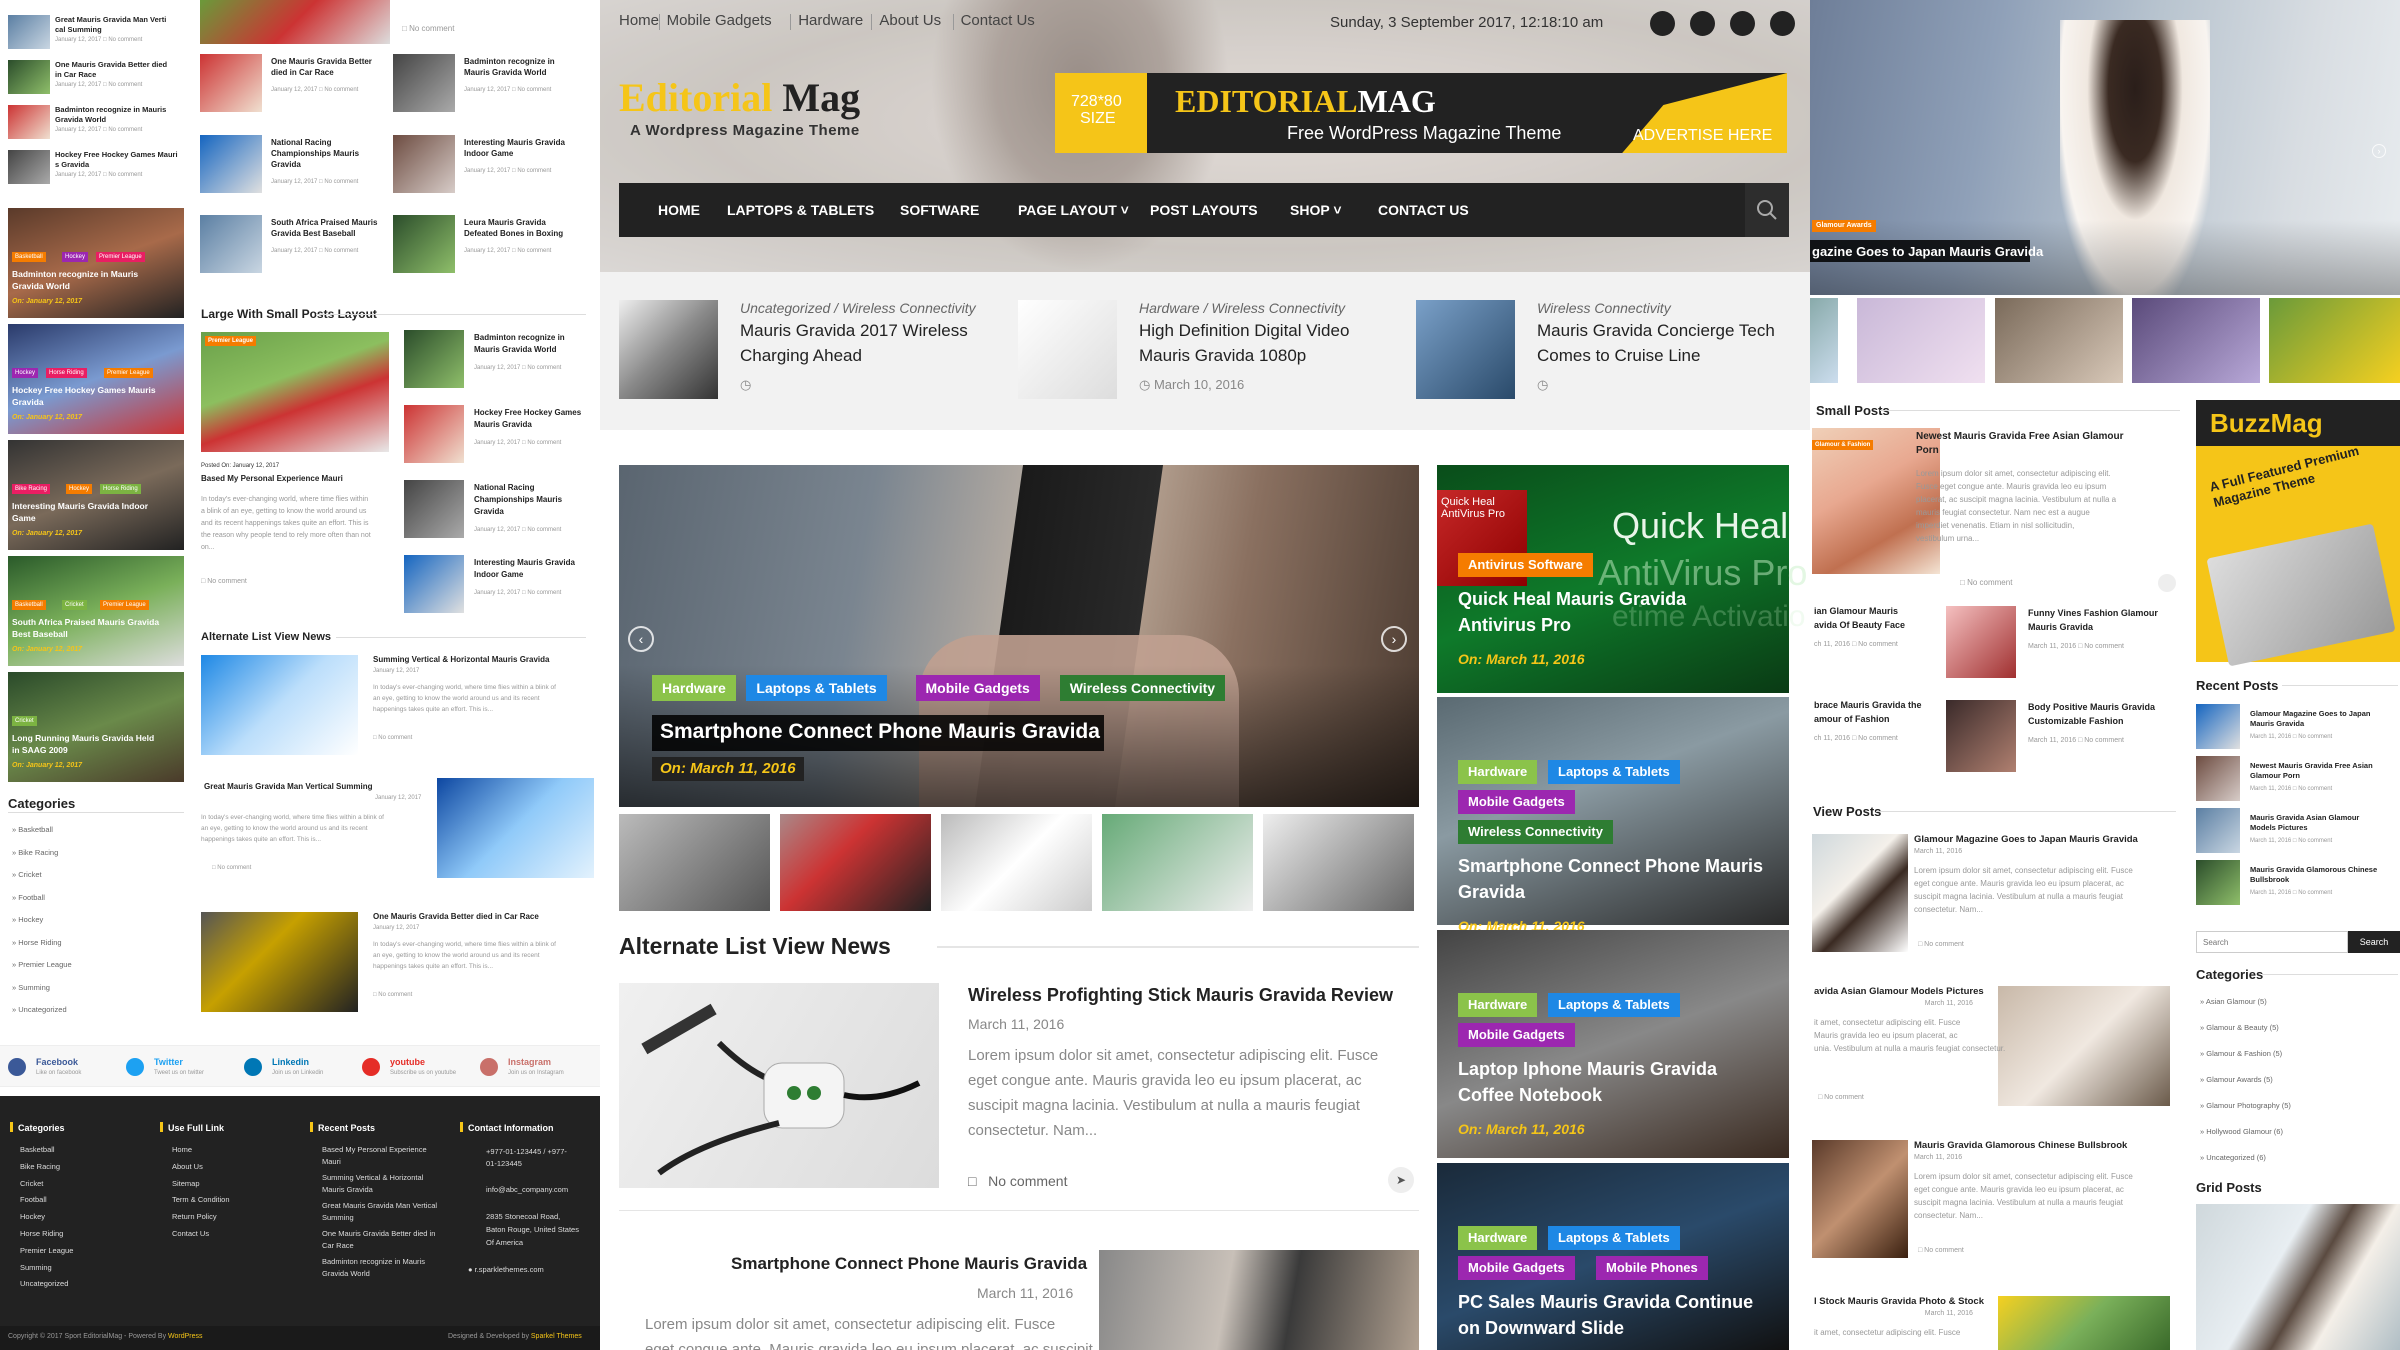 The image size is (2400, 1350). Describe the element at coordinates (42, 964) in the screenshot. I see `left-category: » Premier League` at that location.